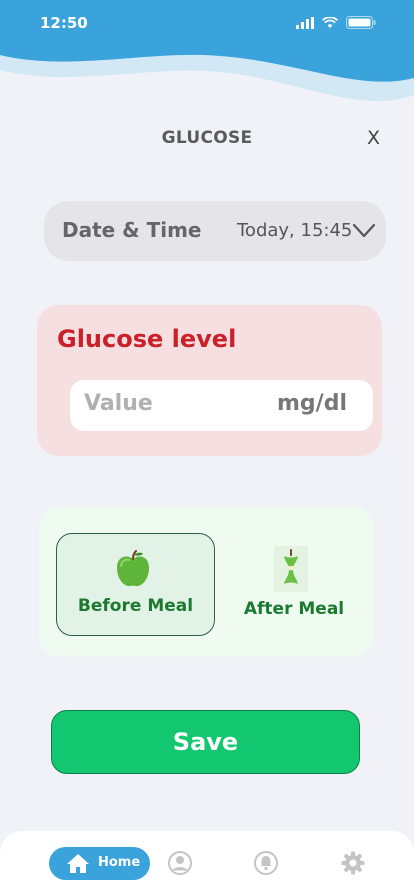  I want to click on status-time: 12:50, so click(64, 23).